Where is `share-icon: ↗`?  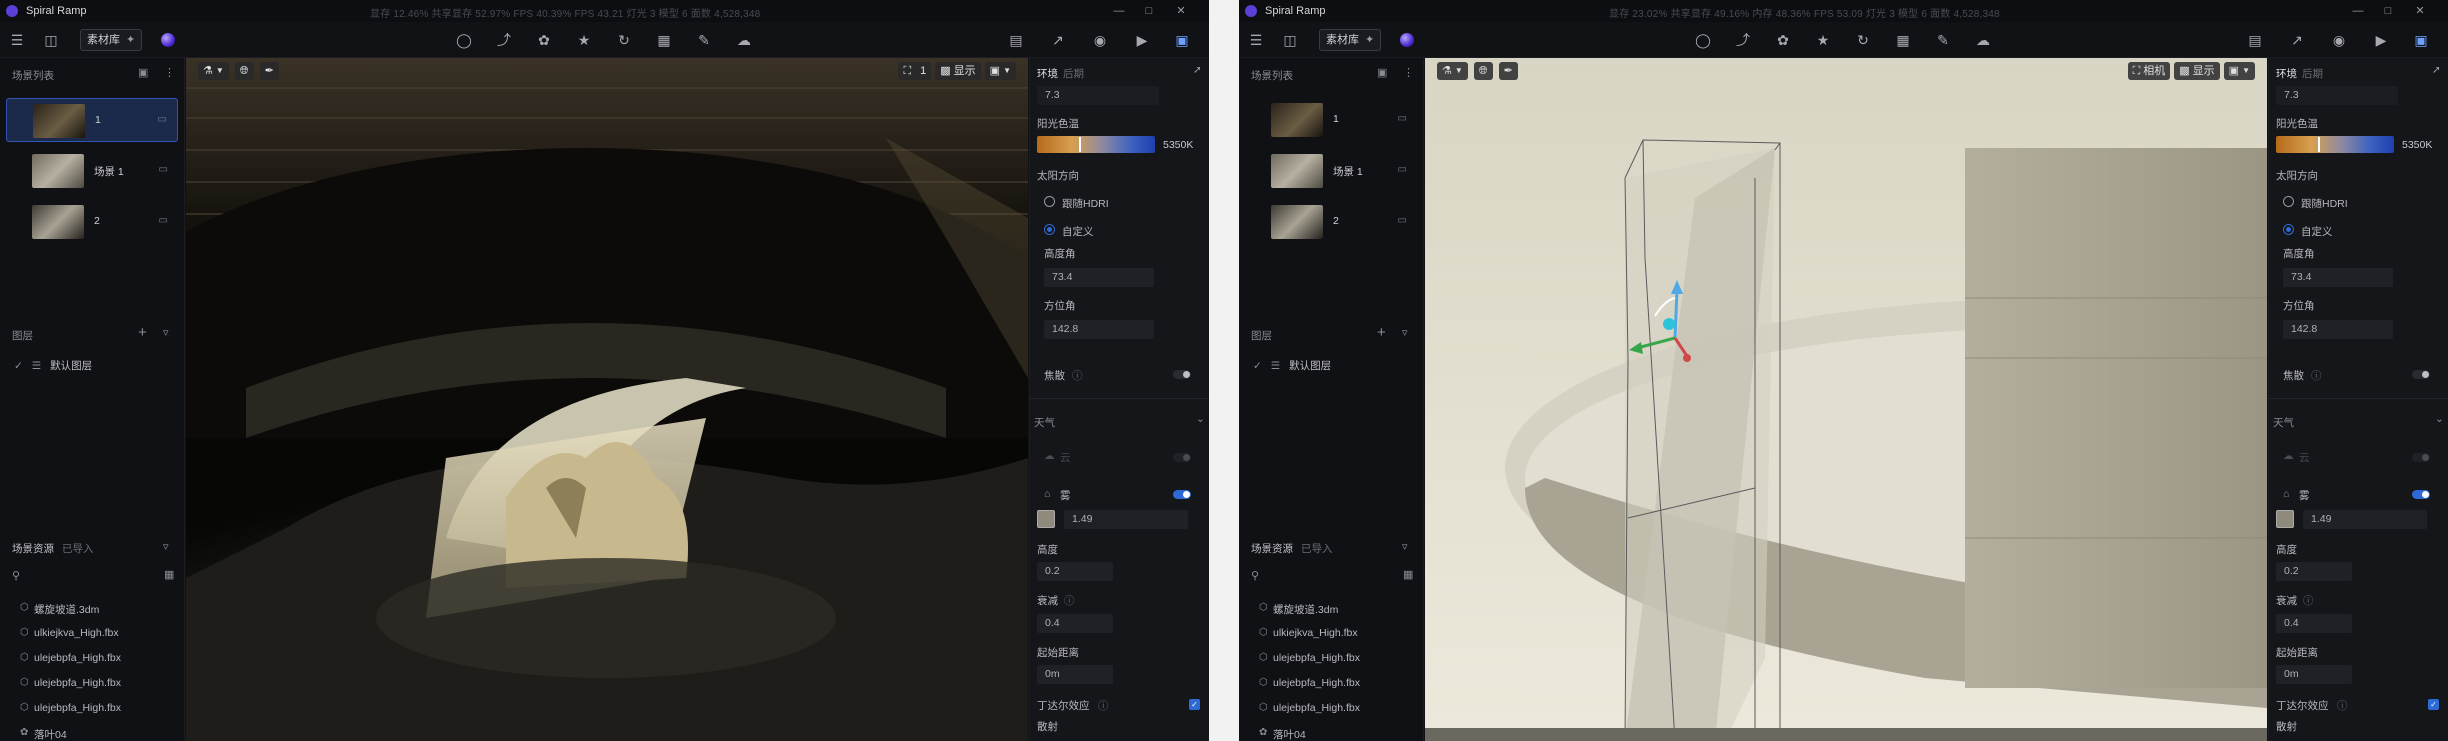
share-icon: ↗ is located at coordinates (2297, 40).